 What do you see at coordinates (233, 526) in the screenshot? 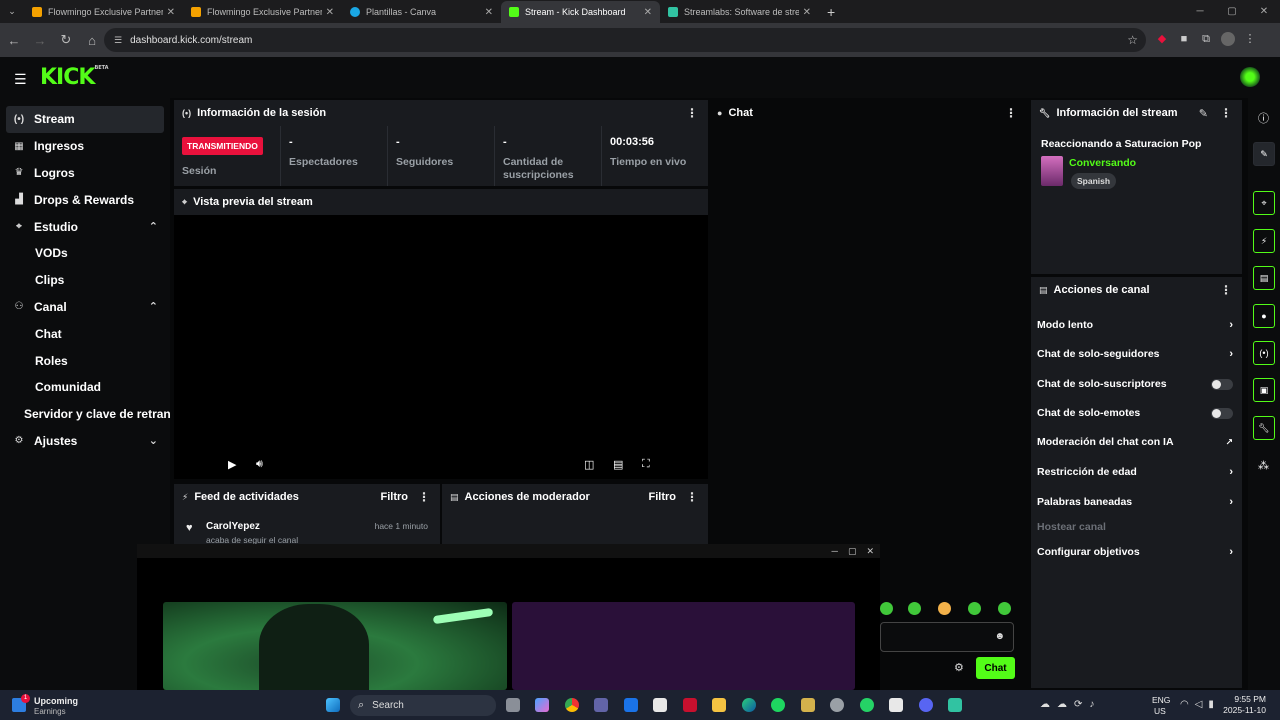
I see `feed-username: CarolYepez` at bounding box center [233, 526].